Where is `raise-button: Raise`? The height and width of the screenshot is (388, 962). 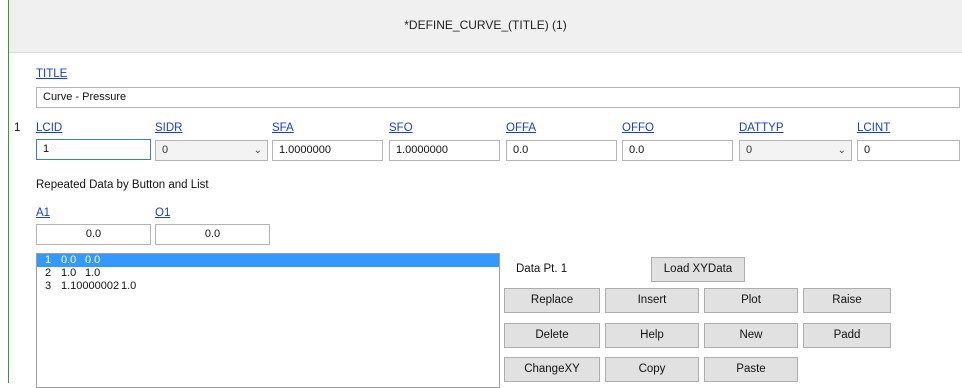
raise-button: Raise is located at coordinates (847, 300).